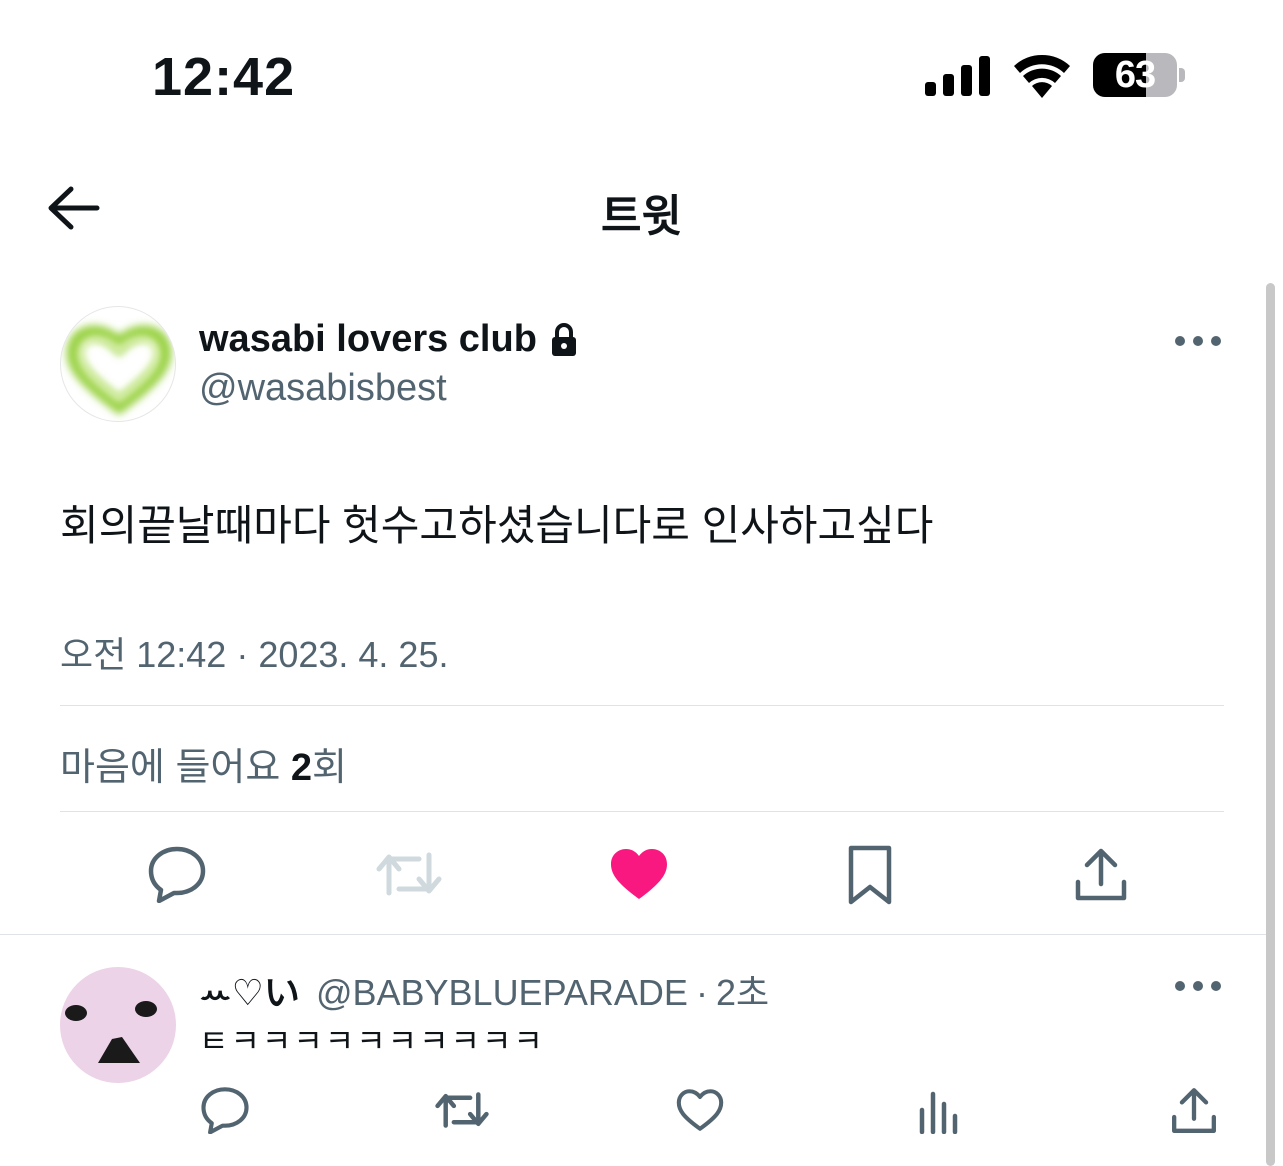 The width and height of the screenshot is (1283, 1166). I want to click on retweet-button, so click(409, 874).